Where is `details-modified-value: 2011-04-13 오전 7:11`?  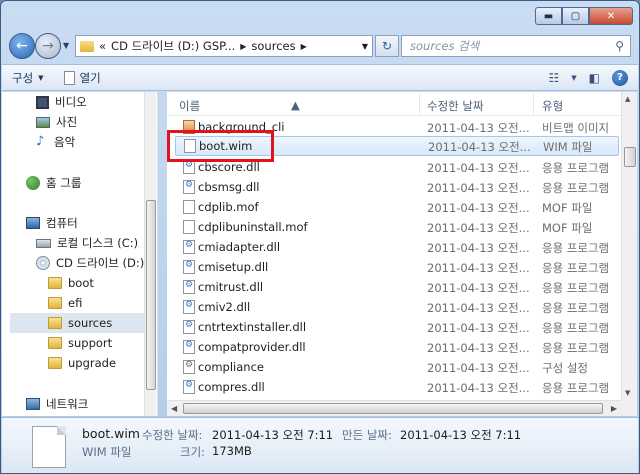
details-modified-value: 2011-04-13 오전 7:11 is located at coordinates (273, 435).